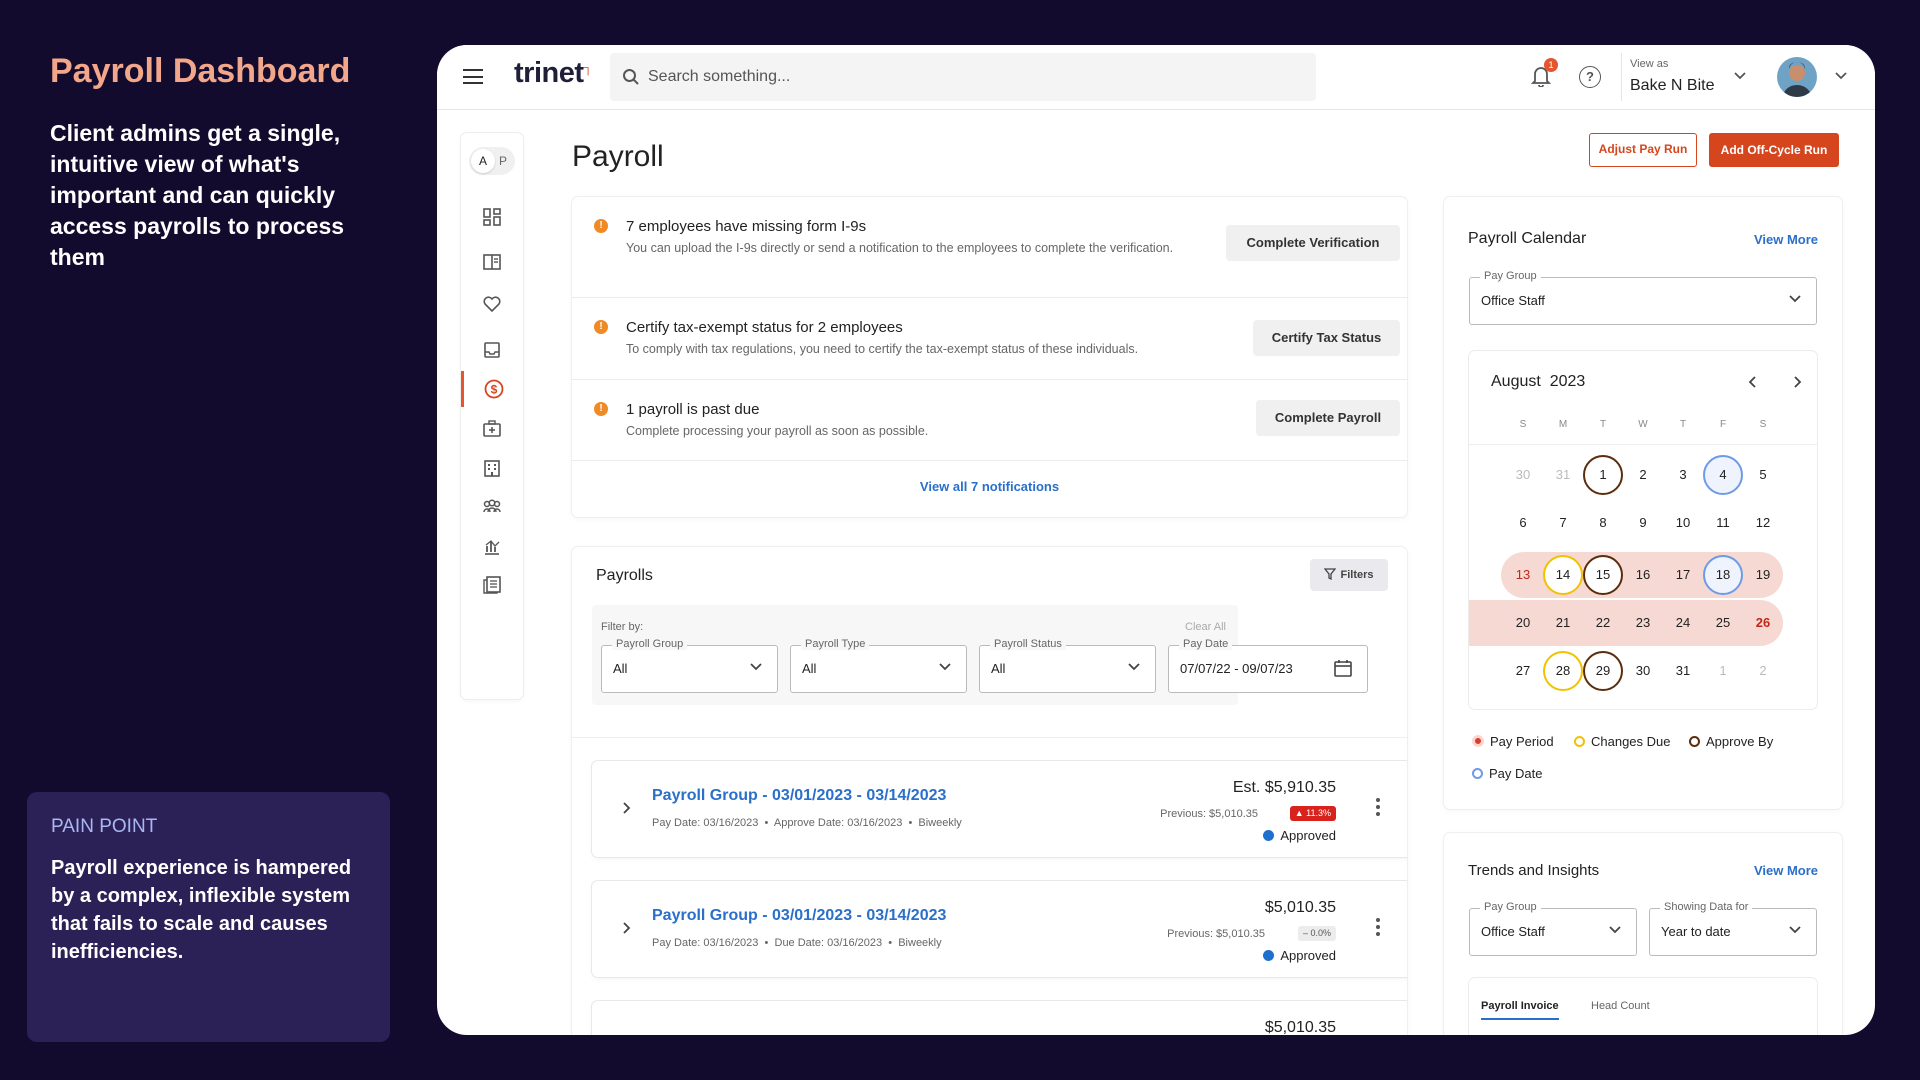 The width and height of the screenshot is (1920, 1080). What do you see at coordinates (1603, 523) in the screenshot?
I see `calendar-day: 8` at bounding box center [1603, 523].